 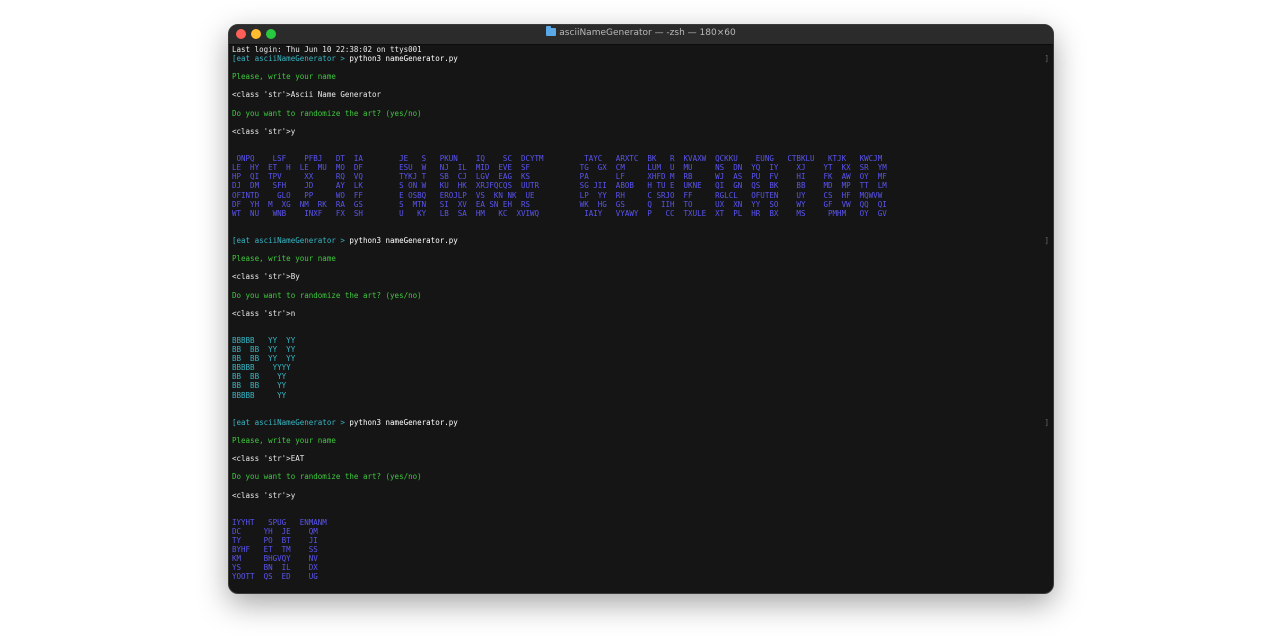 I want to click on art-line: TY PO BT JI, so click(x=275, y=541).